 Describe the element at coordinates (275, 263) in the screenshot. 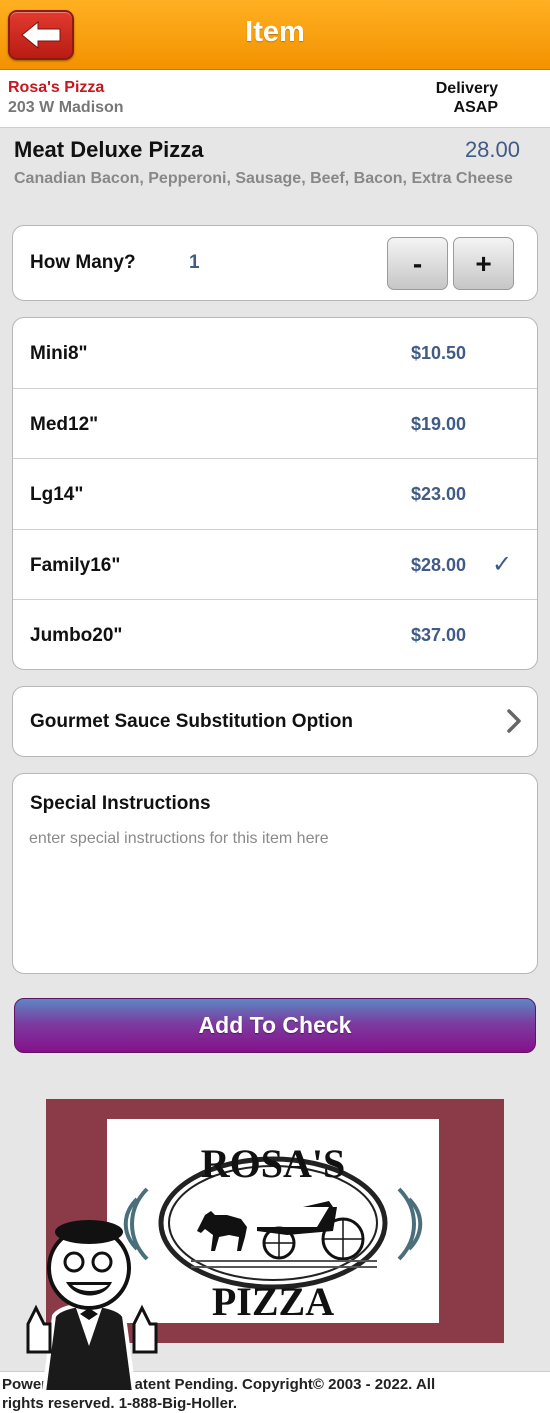

I see `quantity-card: How Many? 1 - +` at that location.